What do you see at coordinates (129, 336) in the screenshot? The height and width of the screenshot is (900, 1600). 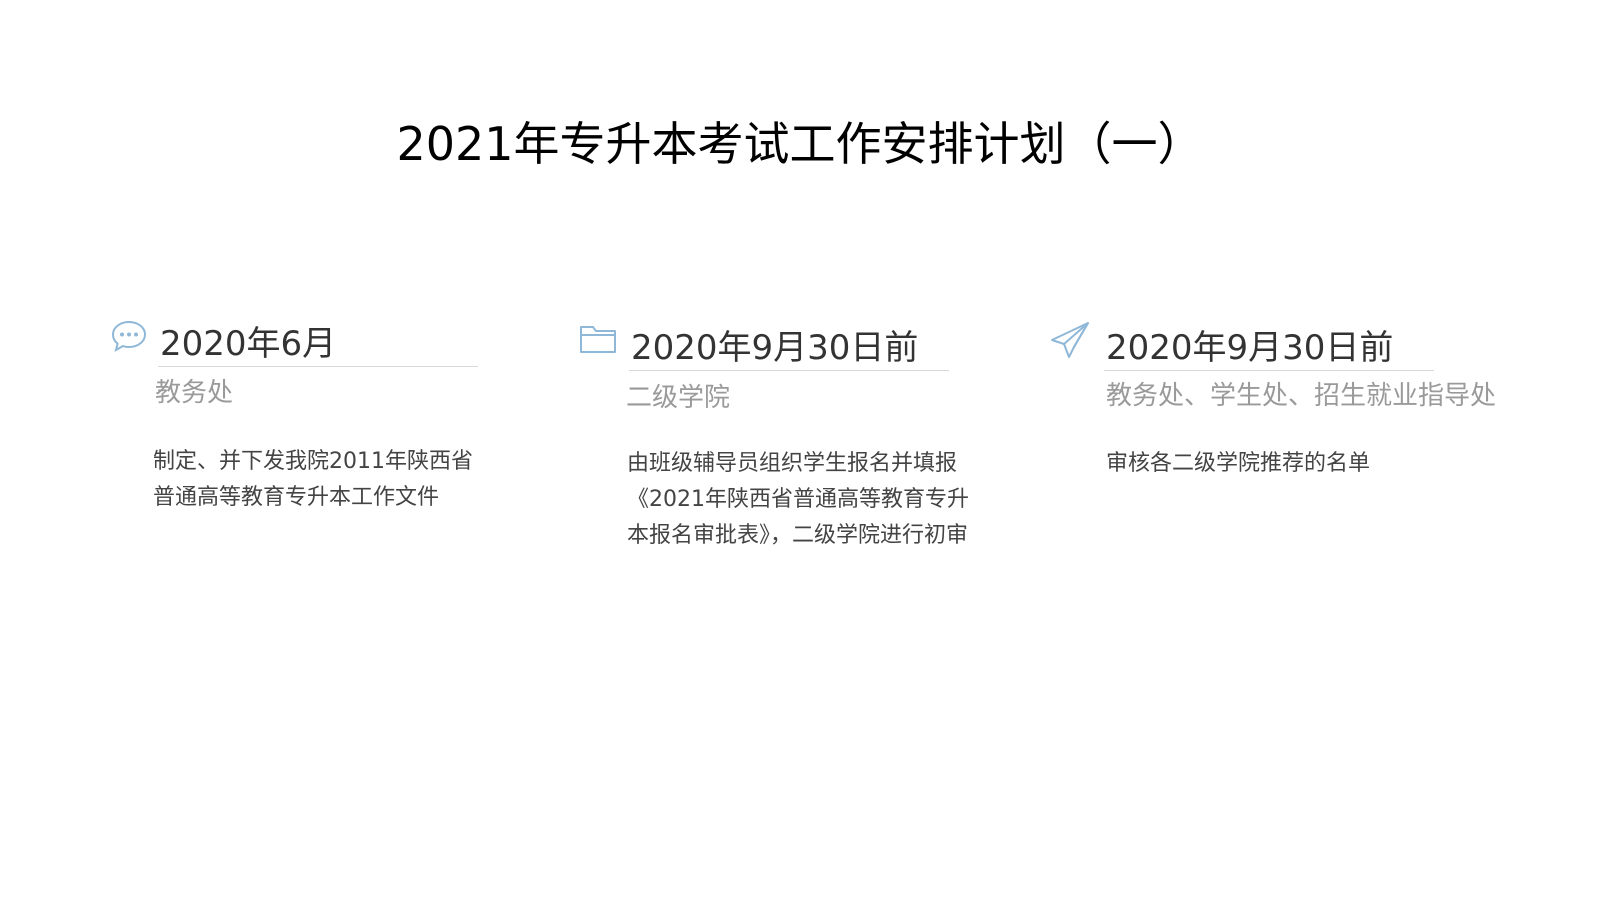 I see `chat-bubble-icon` at bounding box center [129, 336].